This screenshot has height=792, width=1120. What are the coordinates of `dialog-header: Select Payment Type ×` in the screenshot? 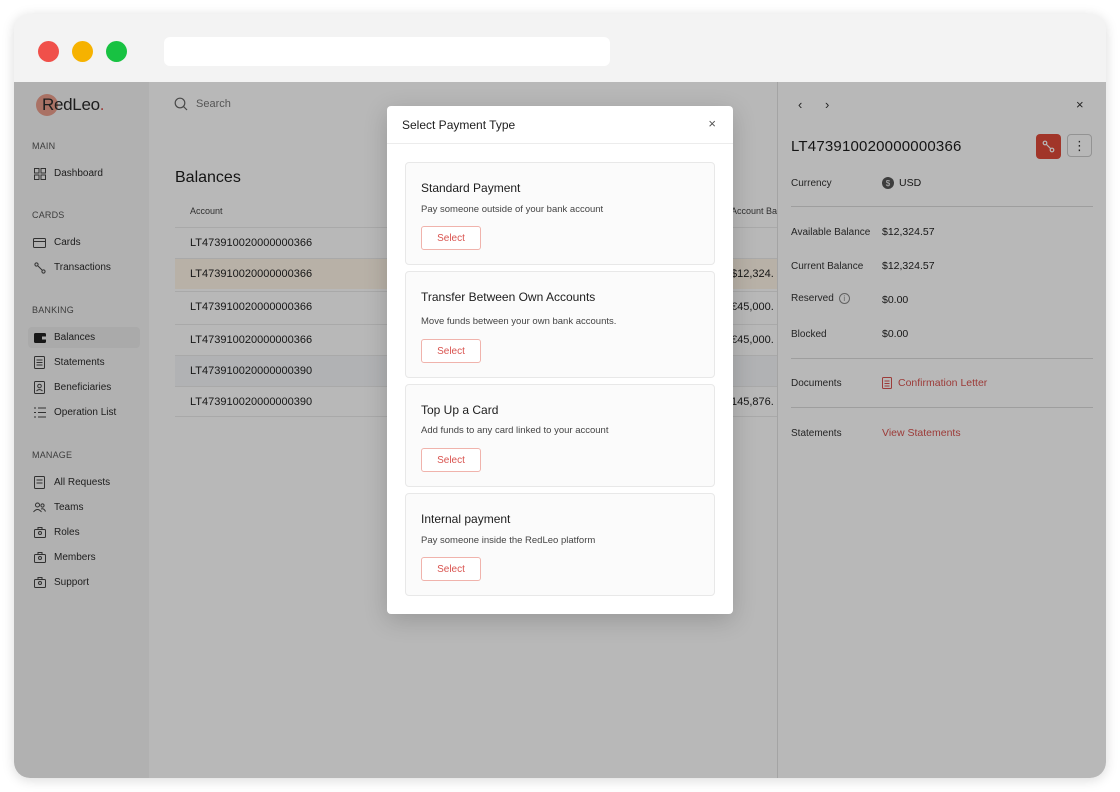 It's located at (560, 125).